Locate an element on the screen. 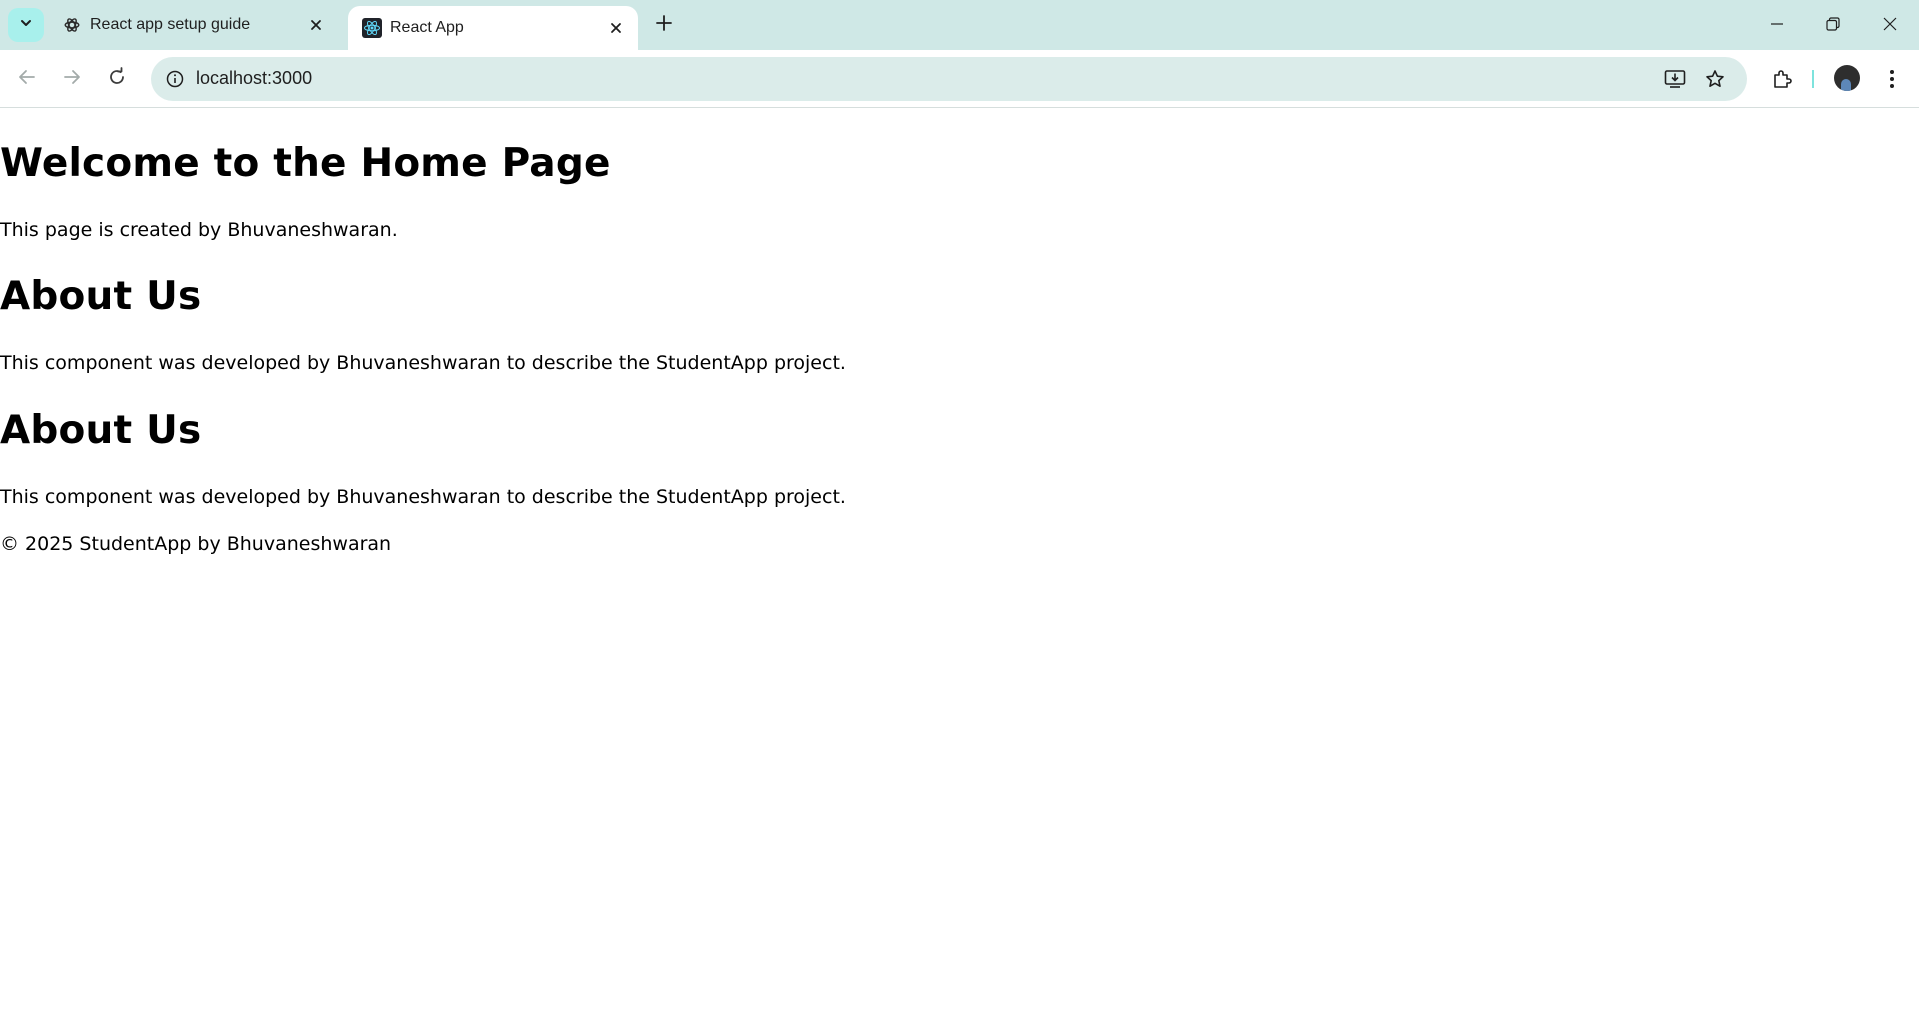 The image size is (1919, 1018). chevron-down-icon is located at coordinates (26, 25).